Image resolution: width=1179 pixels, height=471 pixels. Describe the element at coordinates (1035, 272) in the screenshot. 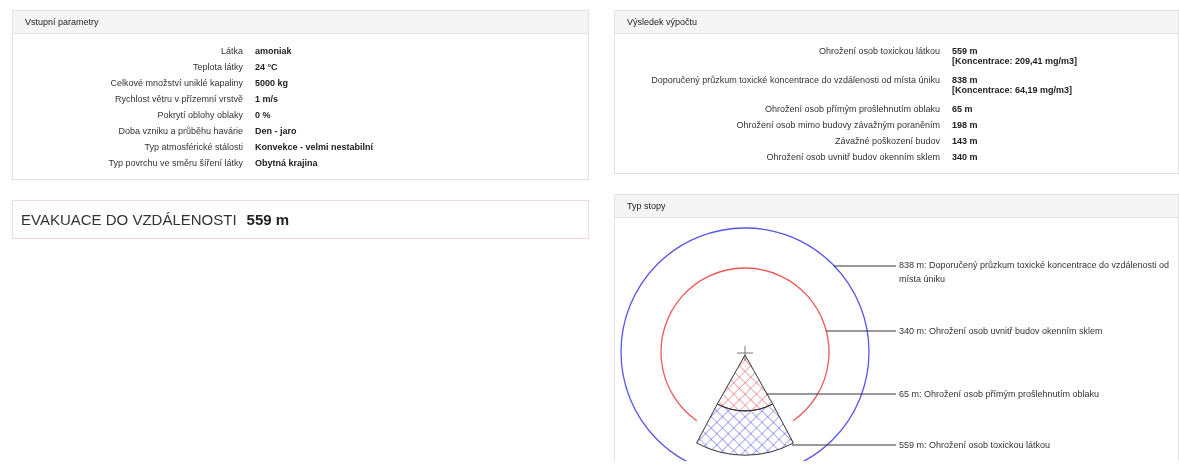

I see `zone-label: 838 m: Doporučený průzkum toxické koncentrace do vzdálenosti od místa úniku` at that location.